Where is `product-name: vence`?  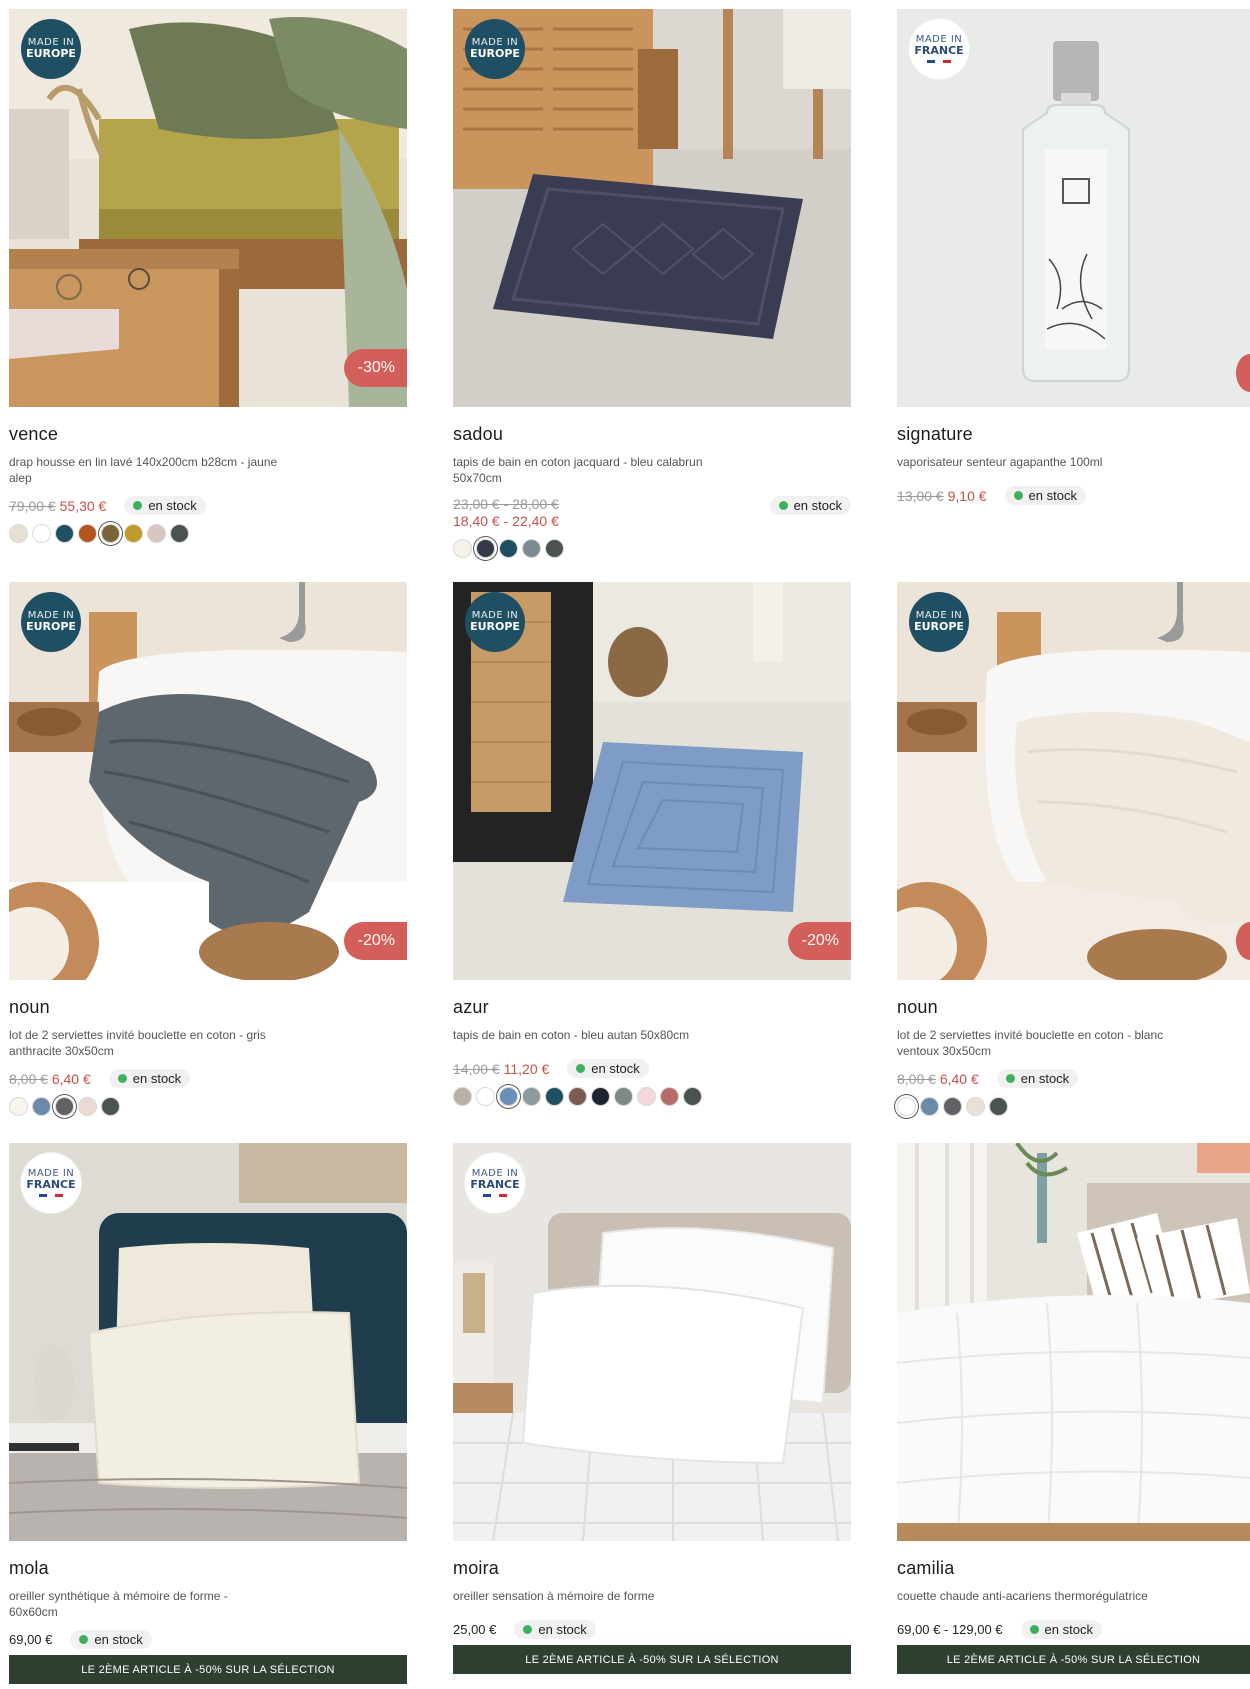 product-name: vence is located at coordinates (208, 434).